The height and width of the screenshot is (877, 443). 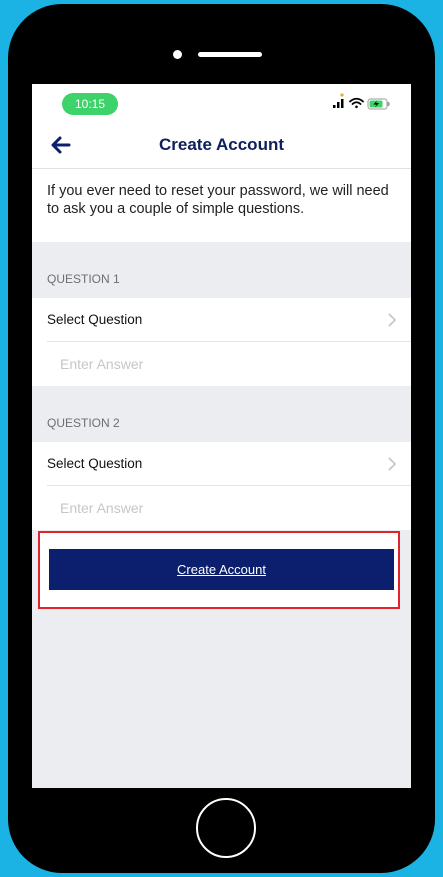 What do you see at coordinates (95, 463) in the screenshot?
I see `question-2-select-label: Select Question` at bounding box center [95, 463].